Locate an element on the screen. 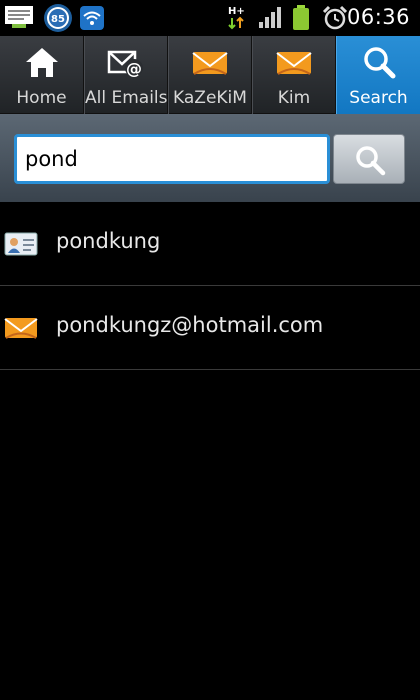  network-type: H+ is located at coordinates (236, 11).